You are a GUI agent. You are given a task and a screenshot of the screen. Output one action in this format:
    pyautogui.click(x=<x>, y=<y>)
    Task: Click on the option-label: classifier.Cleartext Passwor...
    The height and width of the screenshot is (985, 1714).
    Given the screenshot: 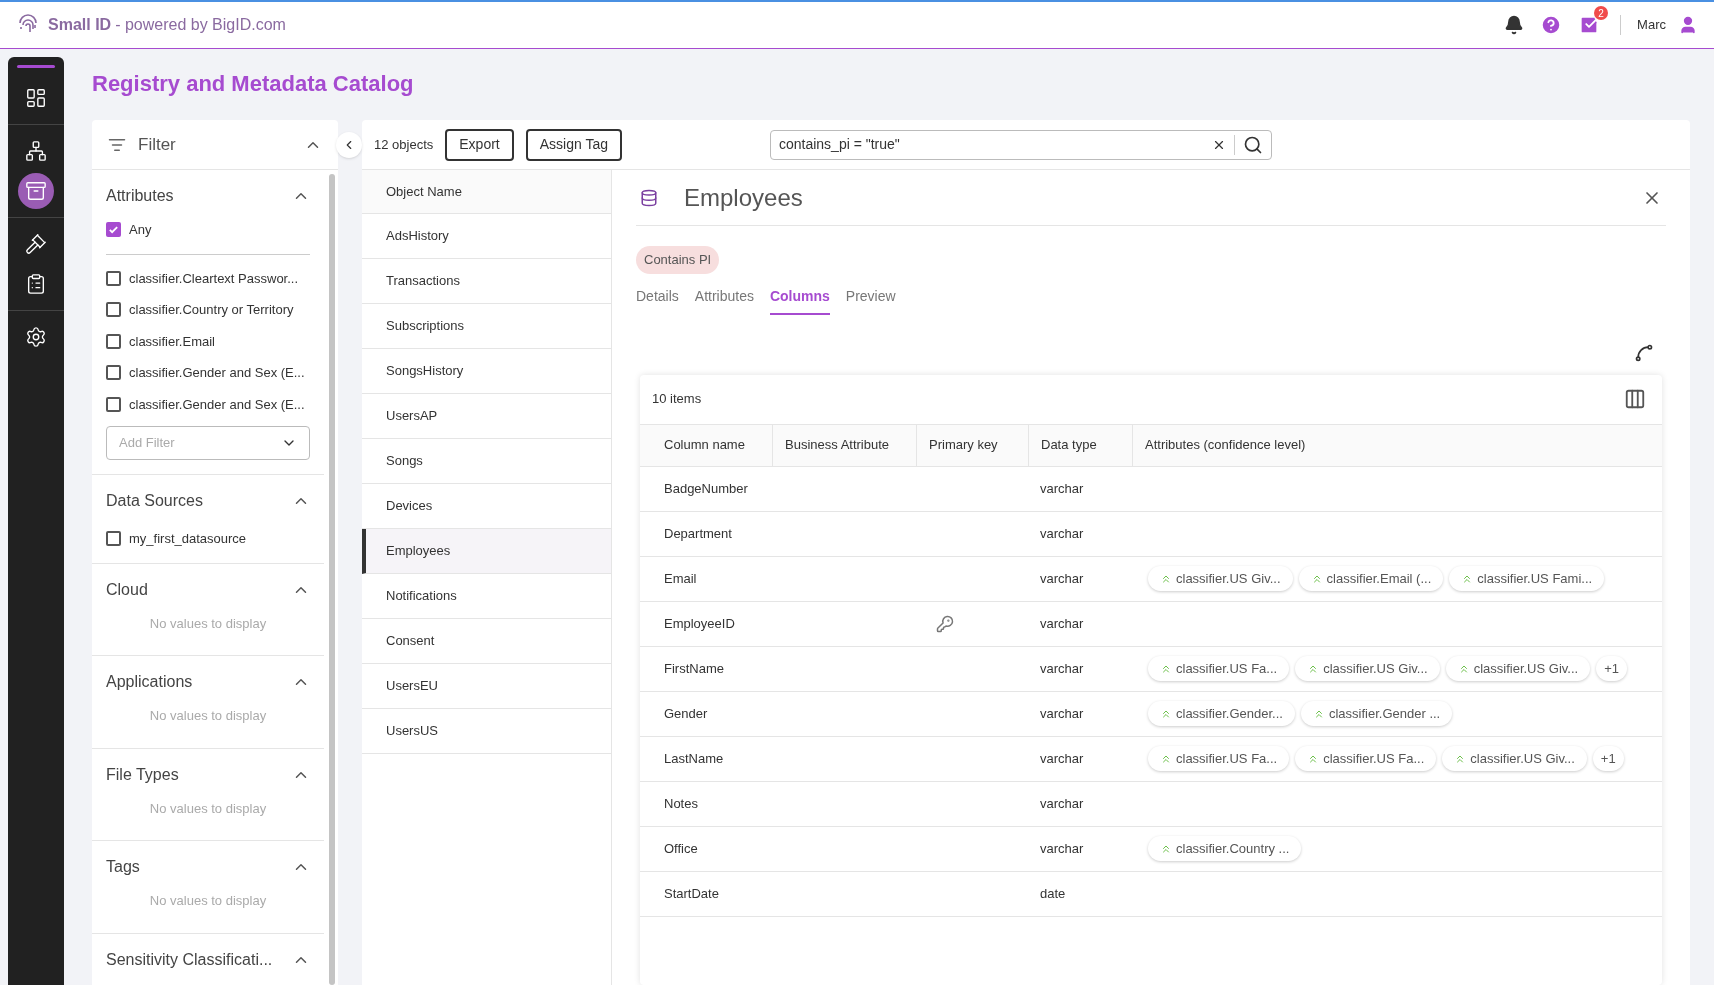 What is the action you would take?
    pyautogui.click(x=214, y=278)
    